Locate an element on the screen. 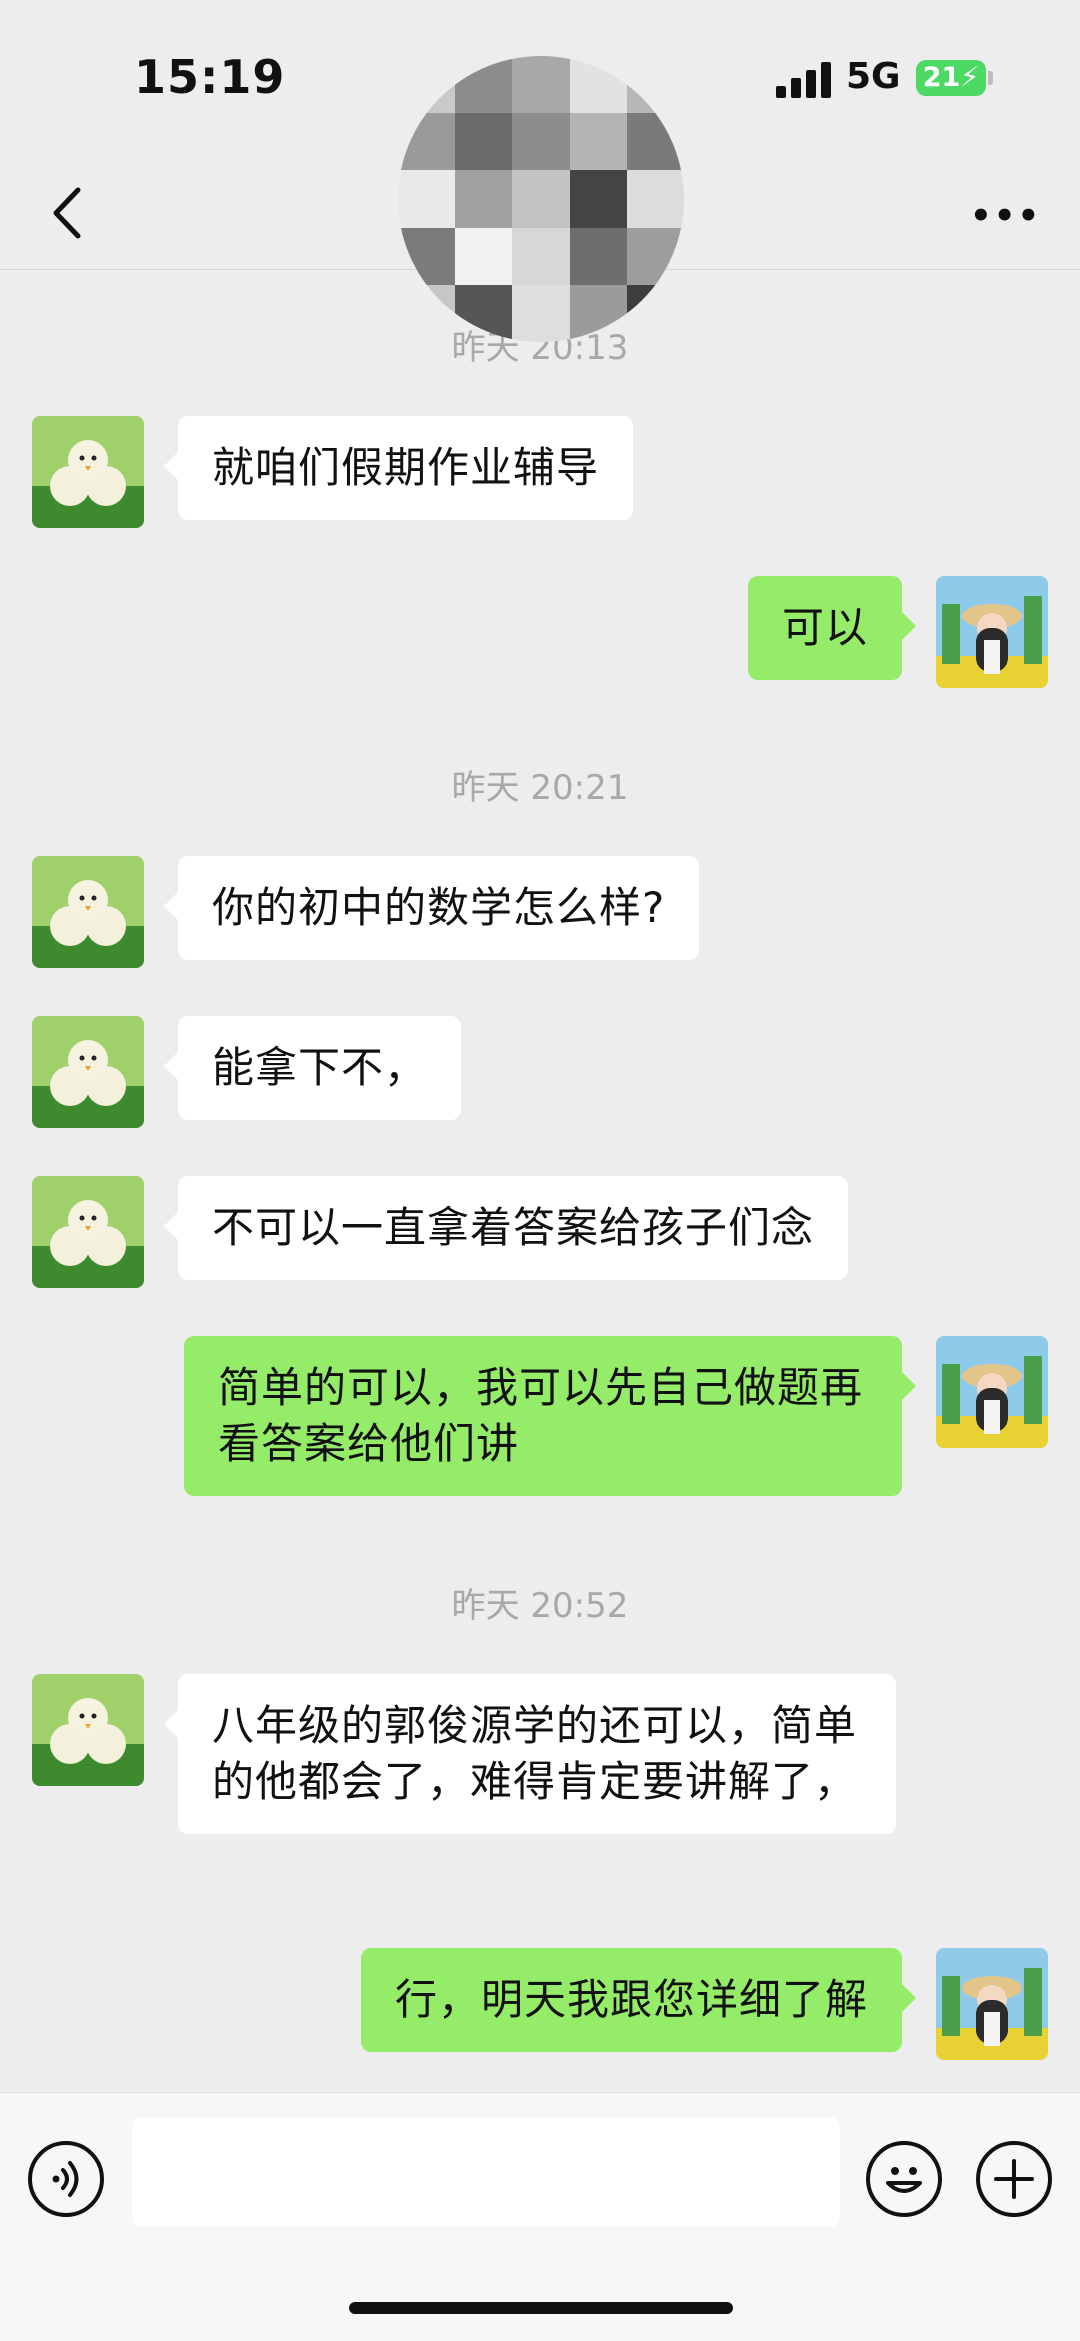 This screenshot has width=1080, height=2341. emoji-button is located at coordinates (904, 2179).